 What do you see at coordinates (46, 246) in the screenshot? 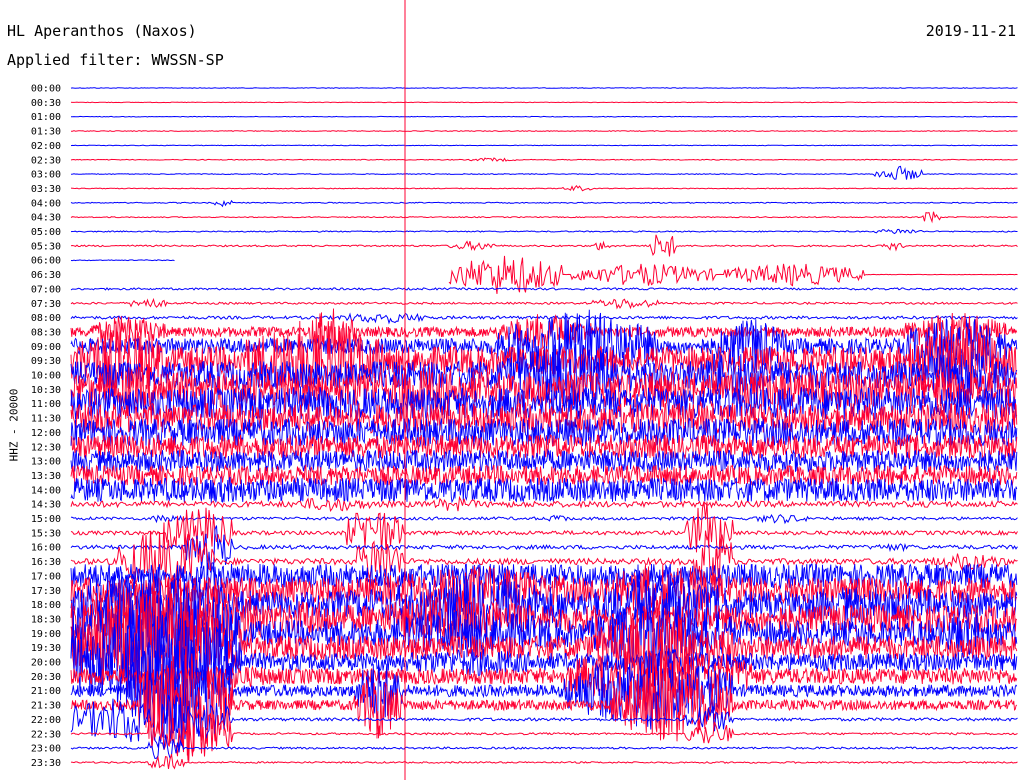
I see `time-tick-label: 05:30` at bounding box center [46, 246].